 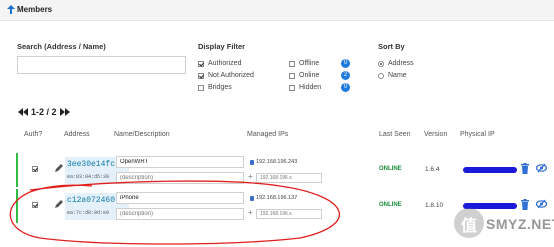 What do you see at coordinates (435, 134) in the screenshot?
I see `header-version: Version` at bounding box center [435, 134].